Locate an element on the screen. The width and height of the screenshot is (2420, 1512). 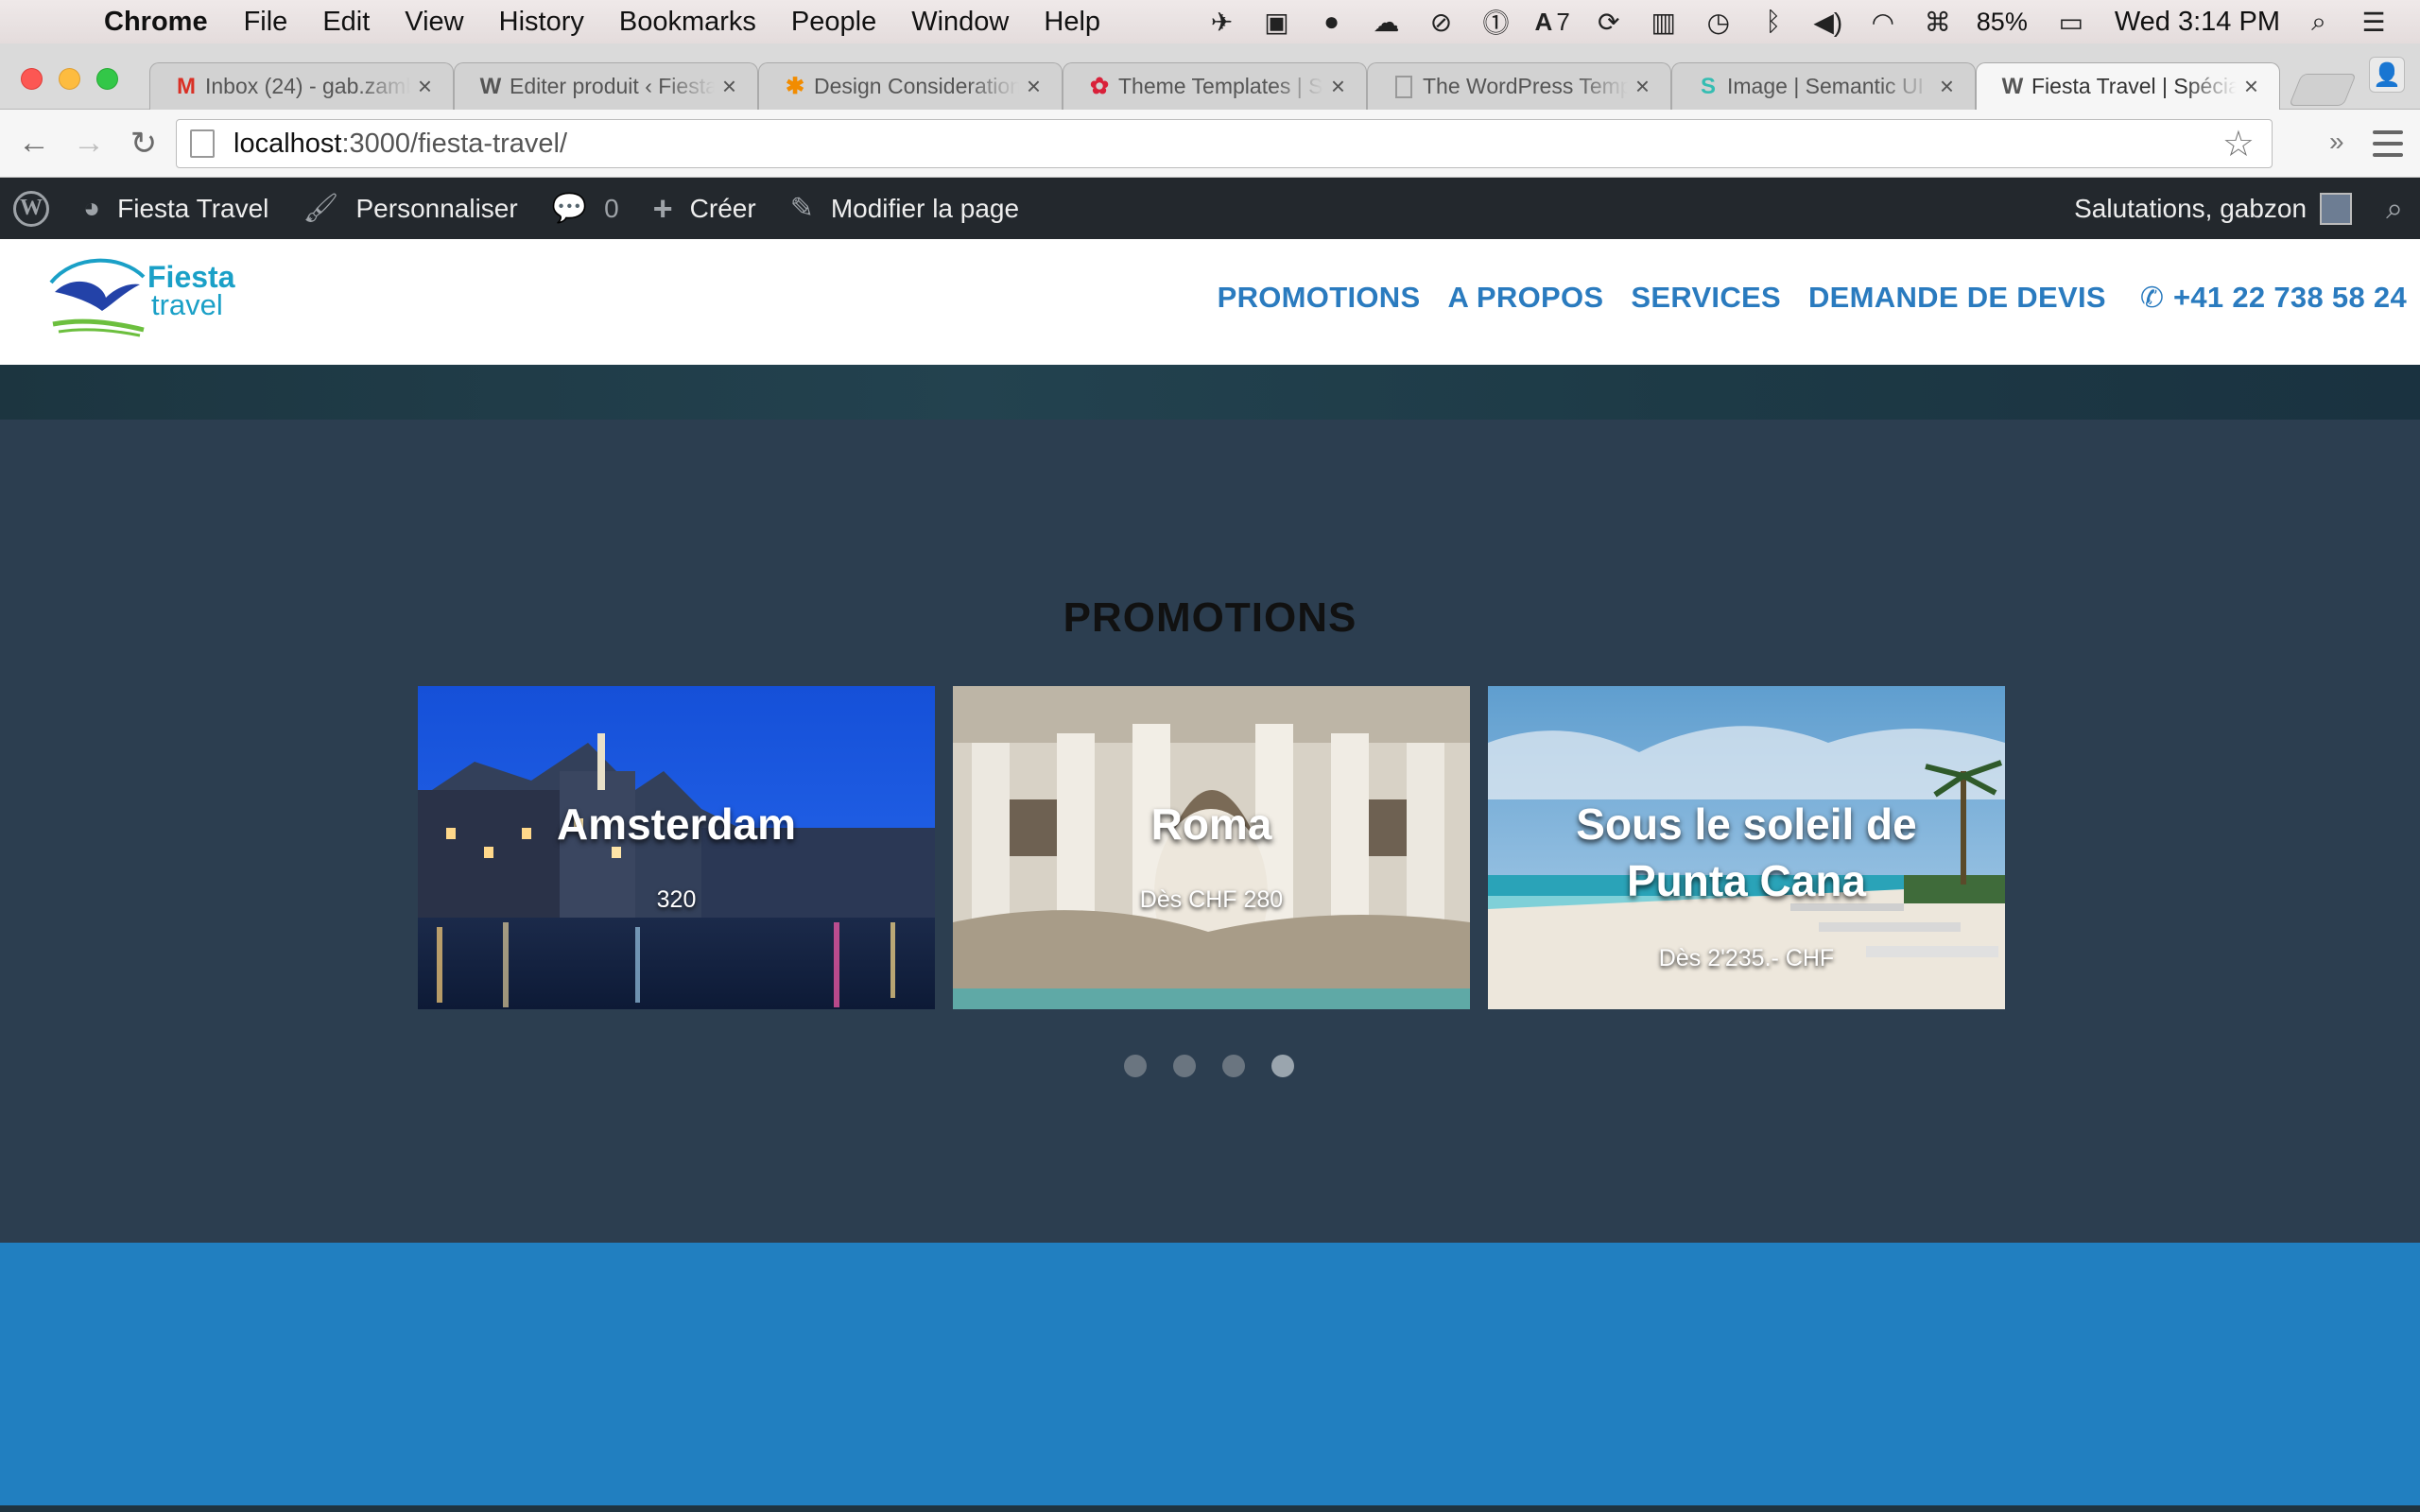
promo-card-amsterdam: Amsterdam 320 is located at coordinates (676, 847).